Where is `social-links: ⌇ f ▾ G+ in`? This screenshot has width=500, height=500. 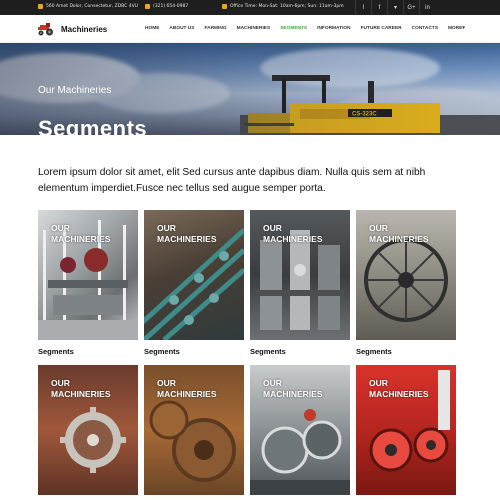 social-links: ⌇ f ▾ G+ in is located at coordinates (395, 7).